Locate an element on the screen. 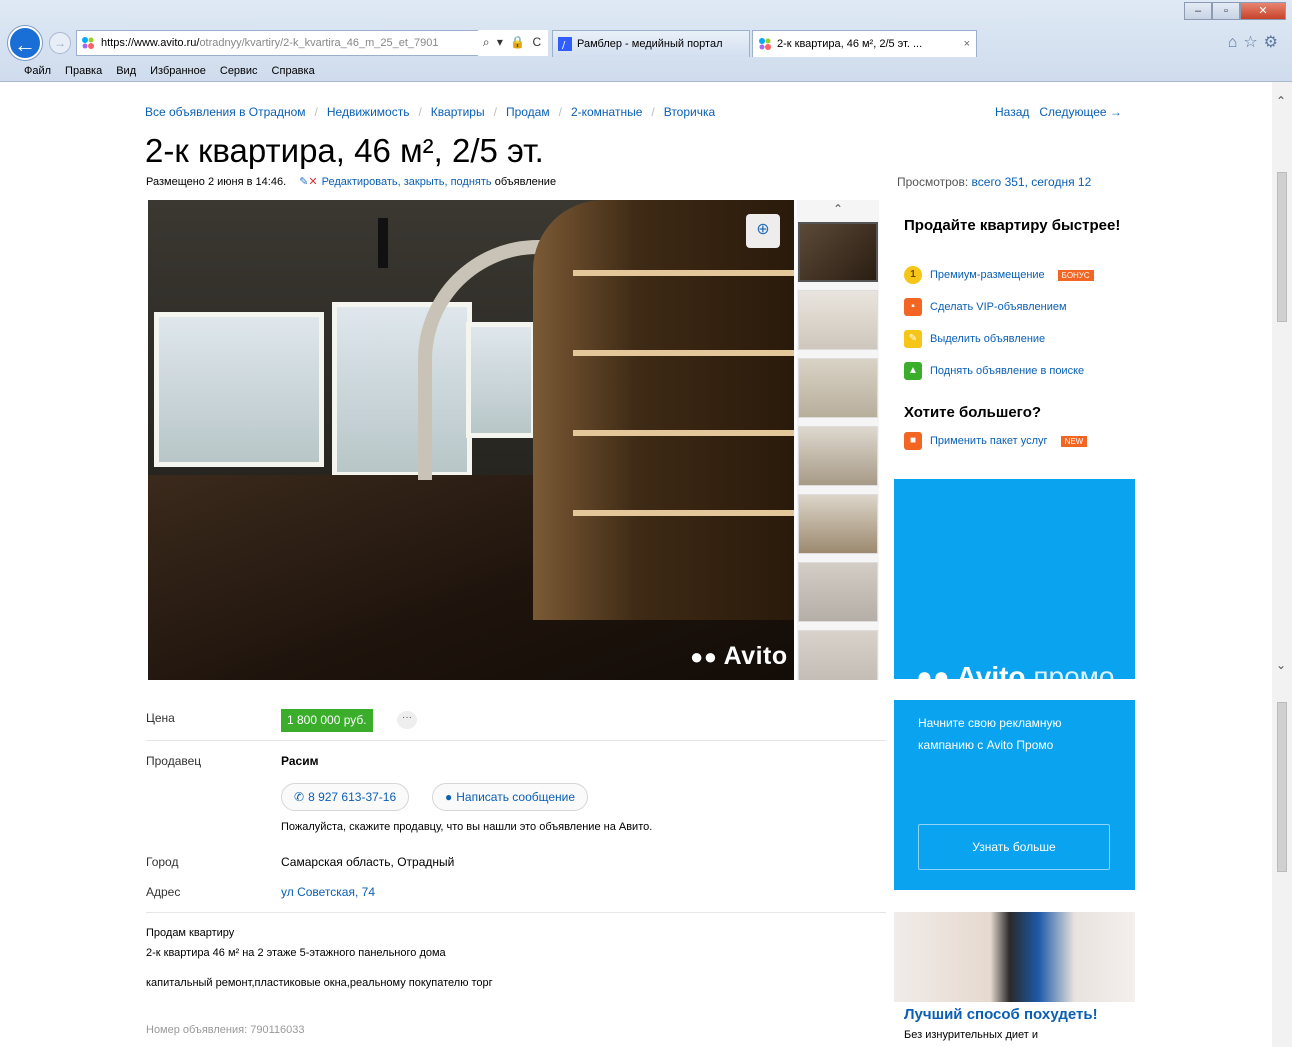 This screenshot has width=1292, height=1047. service-vip: ▪ Сделать VIP-объявлением is located at coordinates (985, 307).